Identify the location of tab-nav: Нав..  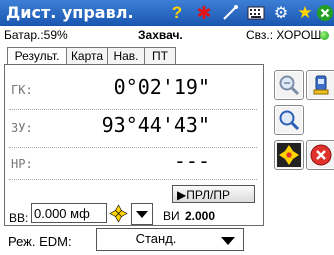
(126, 56).